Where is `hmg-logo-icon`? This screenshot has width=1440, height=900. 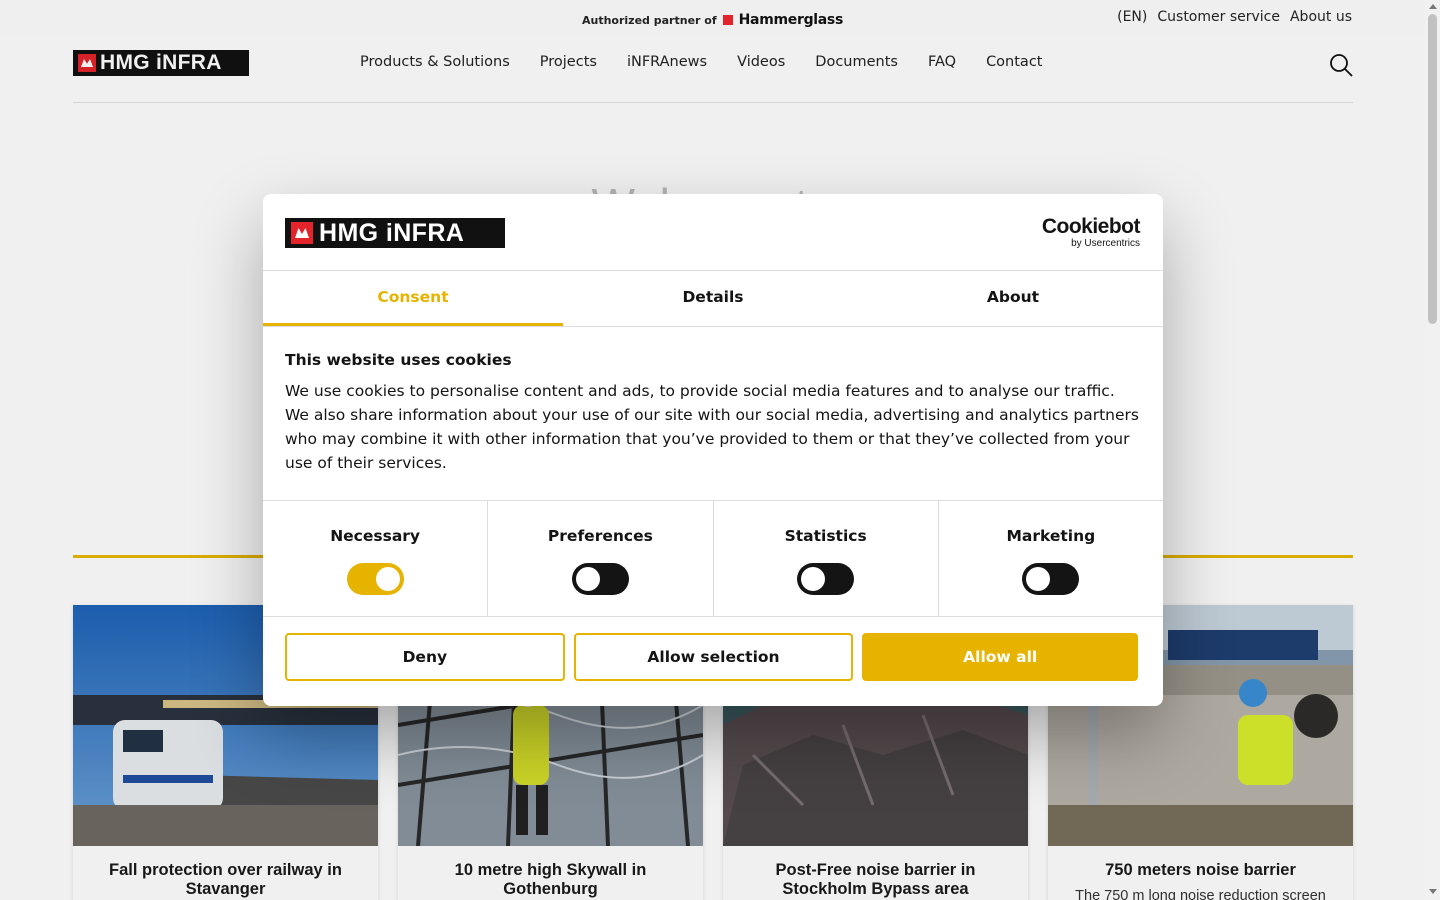 hmg-logo-icon is located at coordinates (302, 233).